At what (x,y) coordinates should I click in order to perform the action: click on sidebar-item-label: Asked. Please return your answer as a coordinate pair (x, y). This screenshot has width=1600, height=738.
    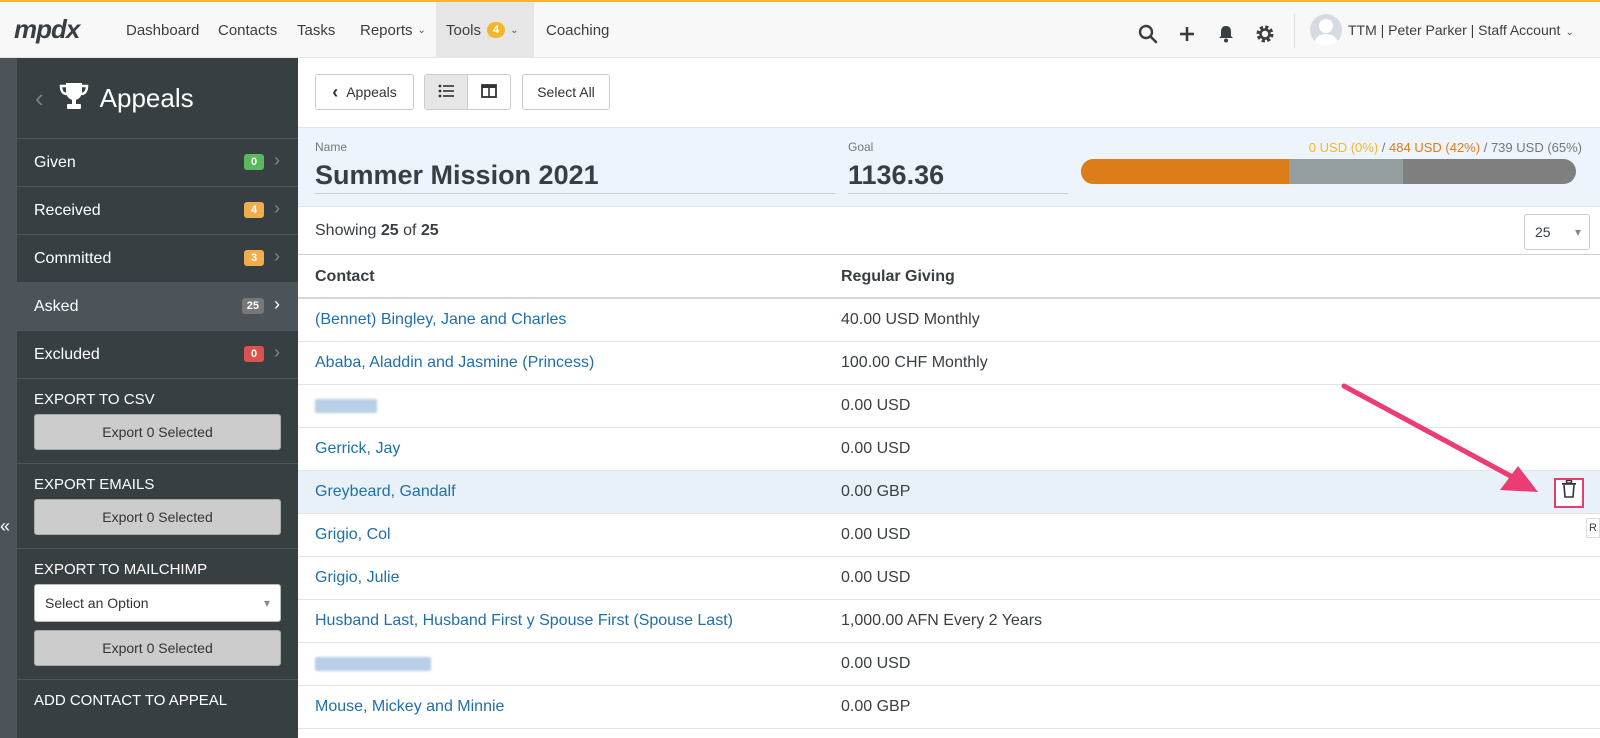
    Looking at the image, I should click on (56, 306).